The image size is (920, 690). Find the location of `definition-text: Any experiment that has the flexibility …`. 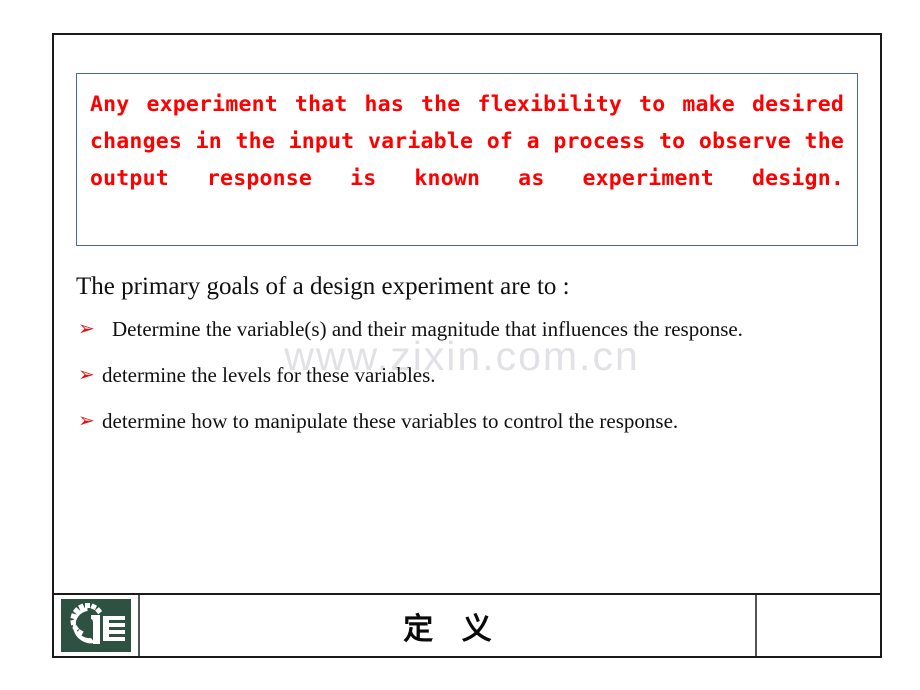

definition-text: Any experiment that has the flexibility … is located at coordinates (467, 141).